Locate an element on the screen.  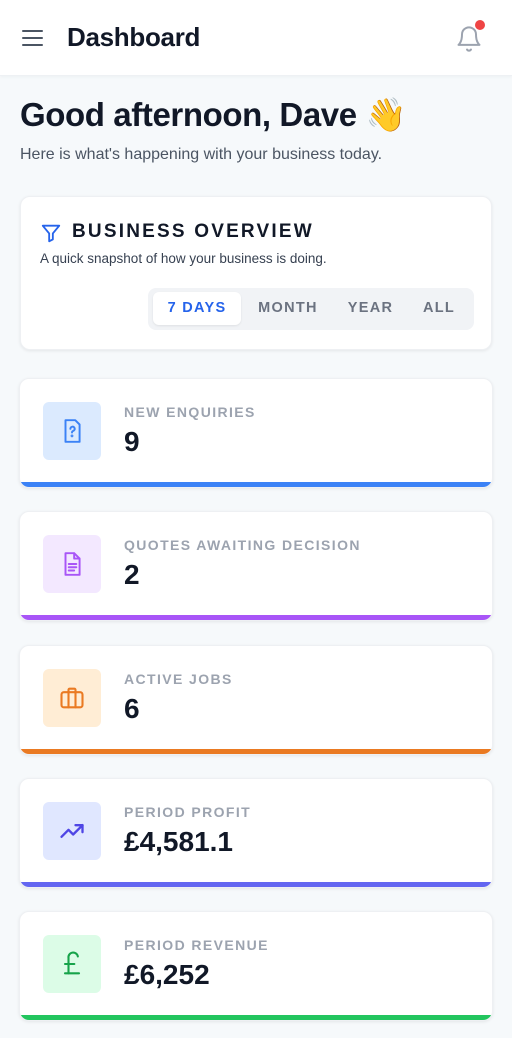
stat-label: PERIOD PROFIT is located at coordinates (188, 812).